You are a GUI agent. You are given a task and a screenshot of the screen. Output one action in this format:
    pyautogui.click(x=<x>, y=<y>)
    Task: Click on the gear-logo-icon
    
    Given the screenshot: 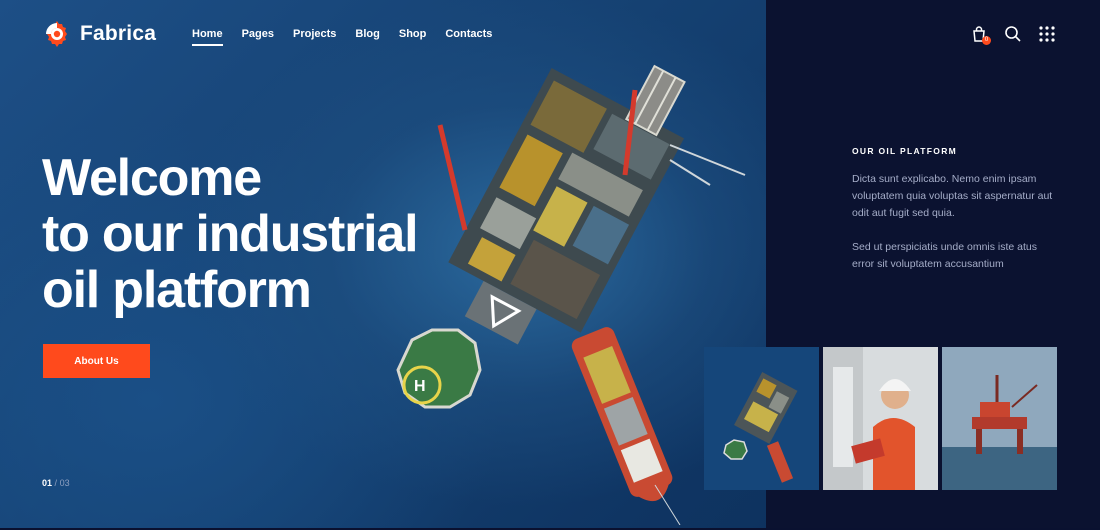 What is the action you would take?
    pyautogui.click(x=57, y=34)
    